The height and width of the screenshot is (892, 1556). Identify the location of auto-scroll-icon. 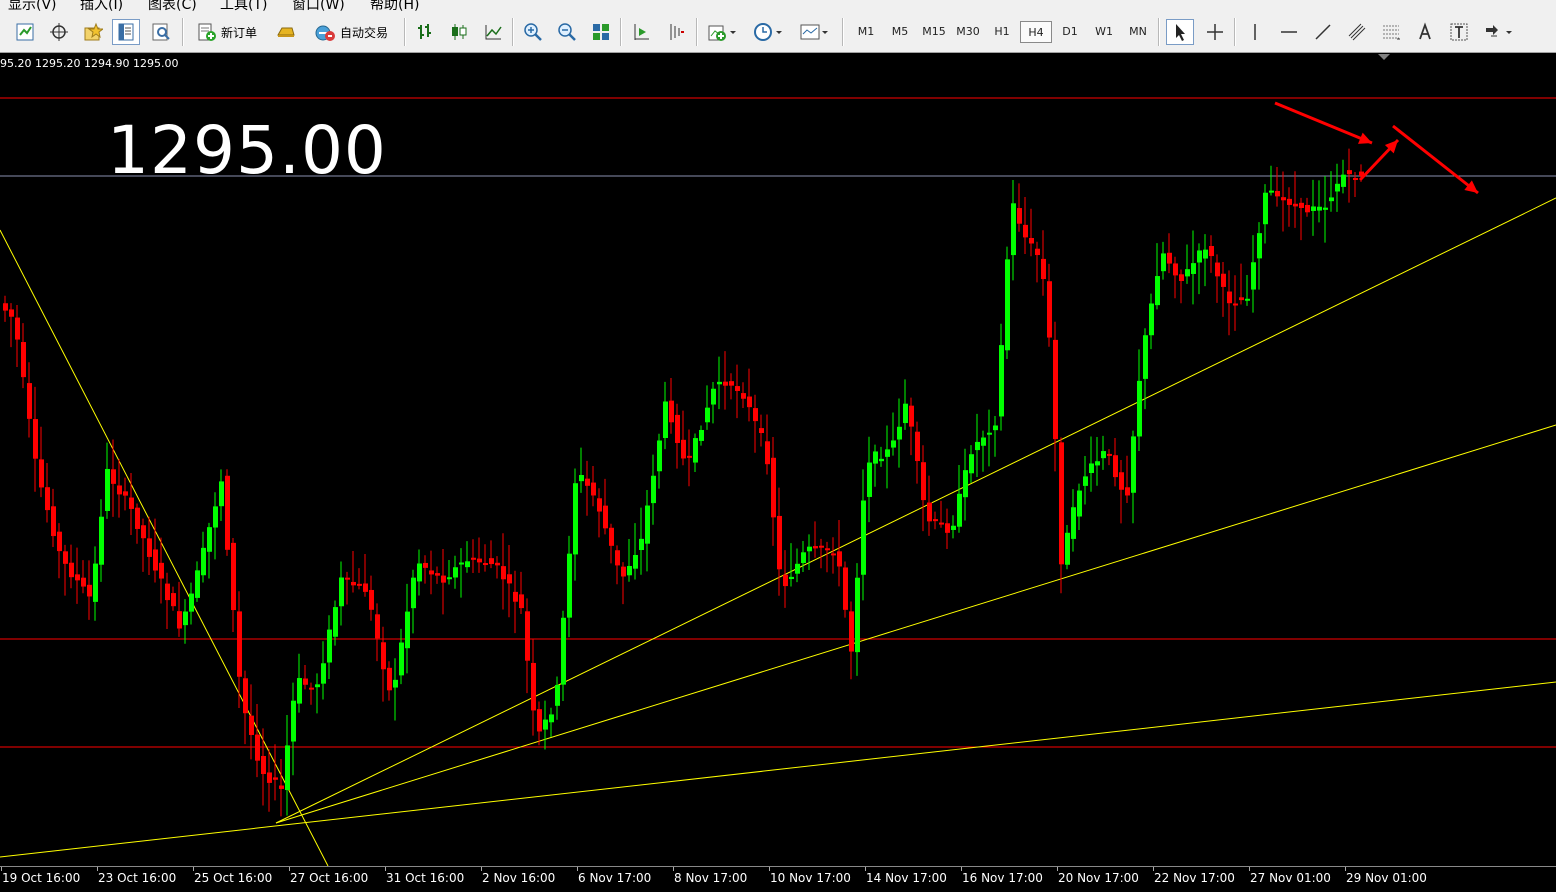
(641, 32).